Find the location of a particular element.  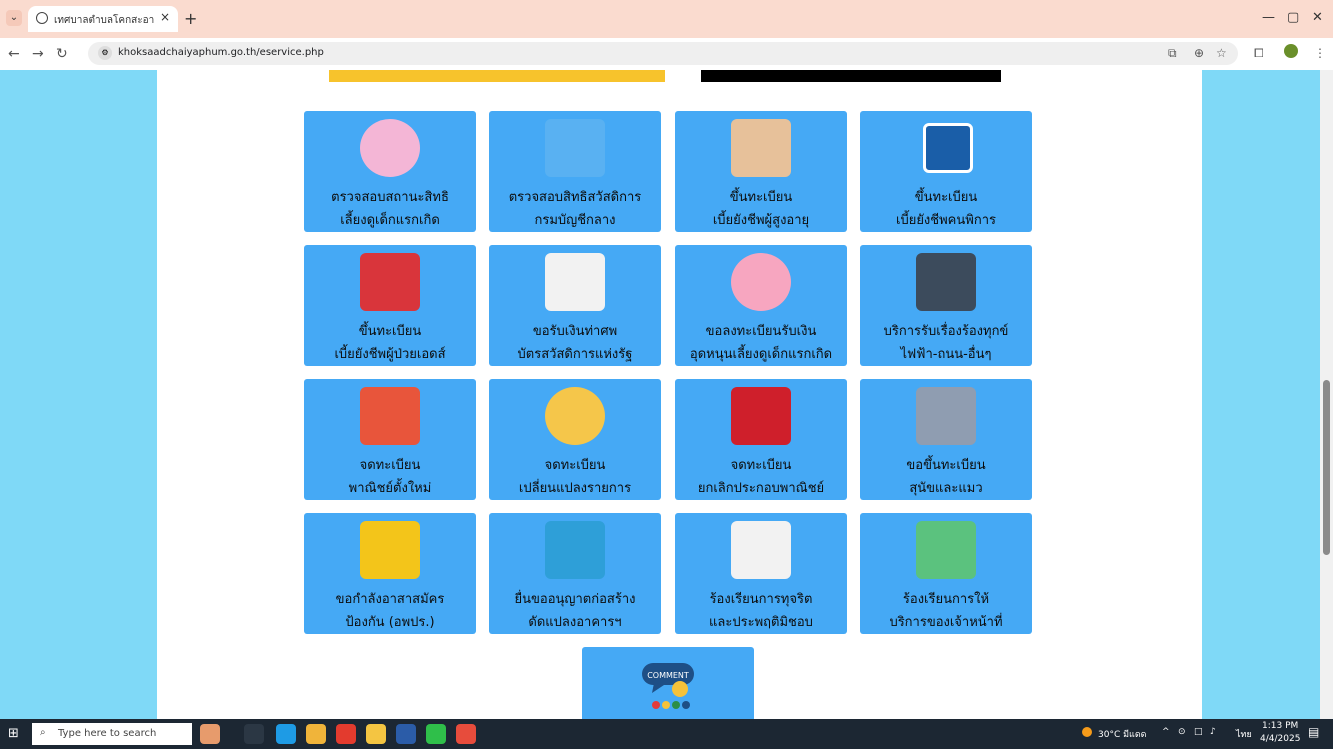

service-subtitle: สุนัขและแมว is located at coordinates (946, 488).